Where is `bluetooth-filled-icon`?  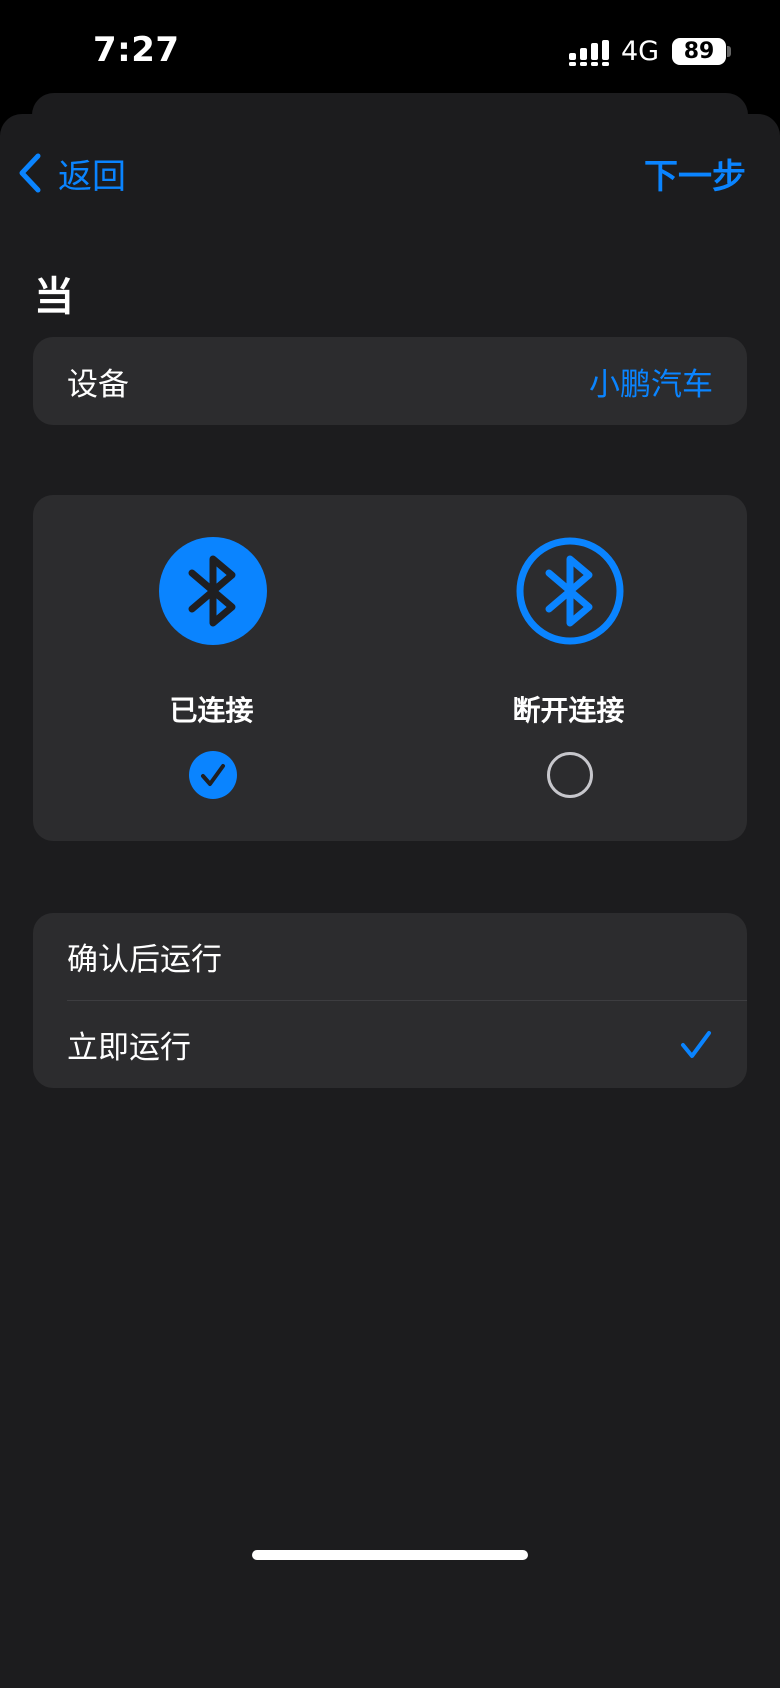 bluetooth-filled-icon is located at coordinates (213, 591).